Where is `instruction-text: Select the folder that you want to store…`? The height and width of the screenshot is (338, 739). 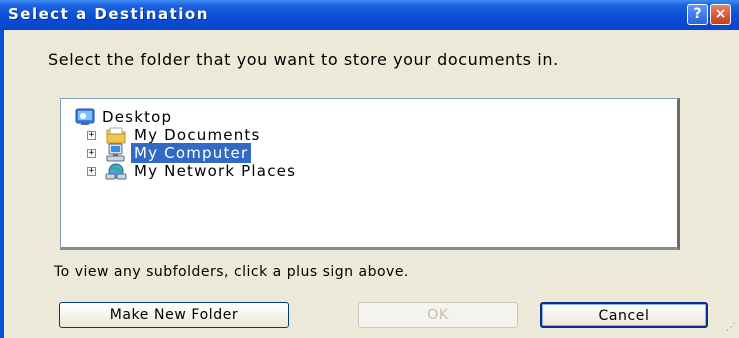
instruction-text: Select the folder that you want to store… is located at coordinates (303, 59).